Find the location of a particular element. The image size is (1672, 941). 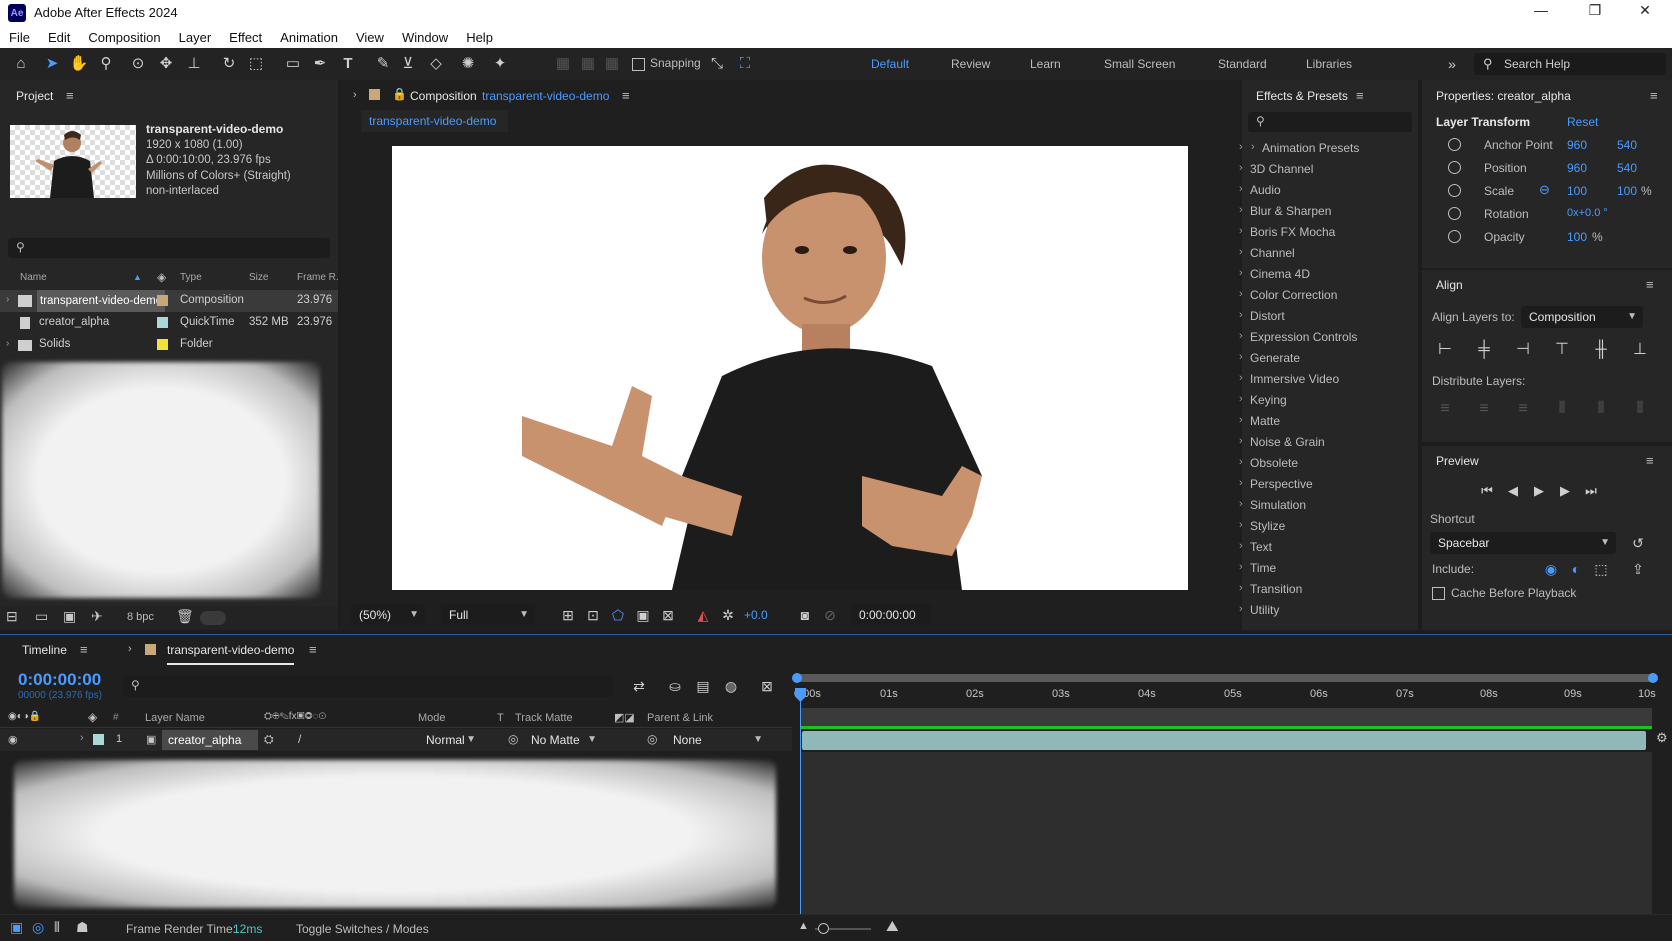

navigator-range is located at coordinates (1225, 678).